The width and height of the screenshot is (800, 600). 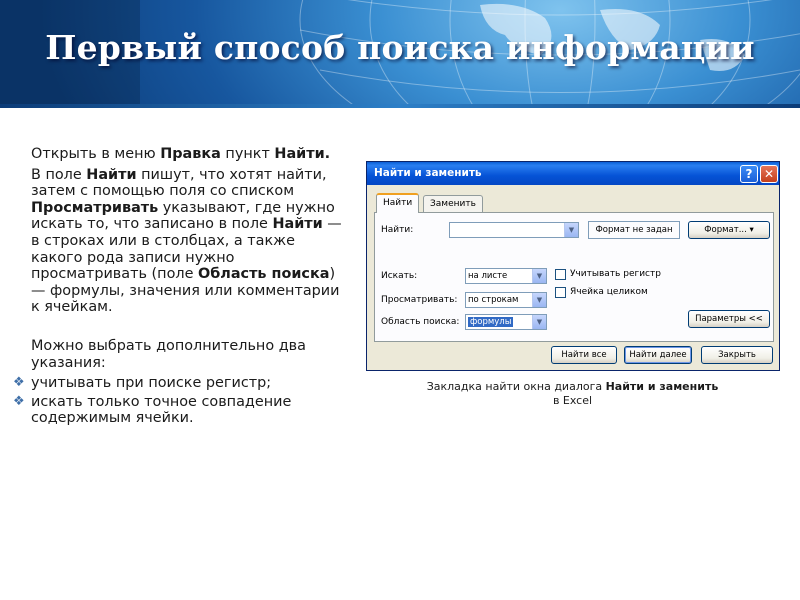 I want to click on dialog-title: Найти и заменить, so click(x=428, y=173).